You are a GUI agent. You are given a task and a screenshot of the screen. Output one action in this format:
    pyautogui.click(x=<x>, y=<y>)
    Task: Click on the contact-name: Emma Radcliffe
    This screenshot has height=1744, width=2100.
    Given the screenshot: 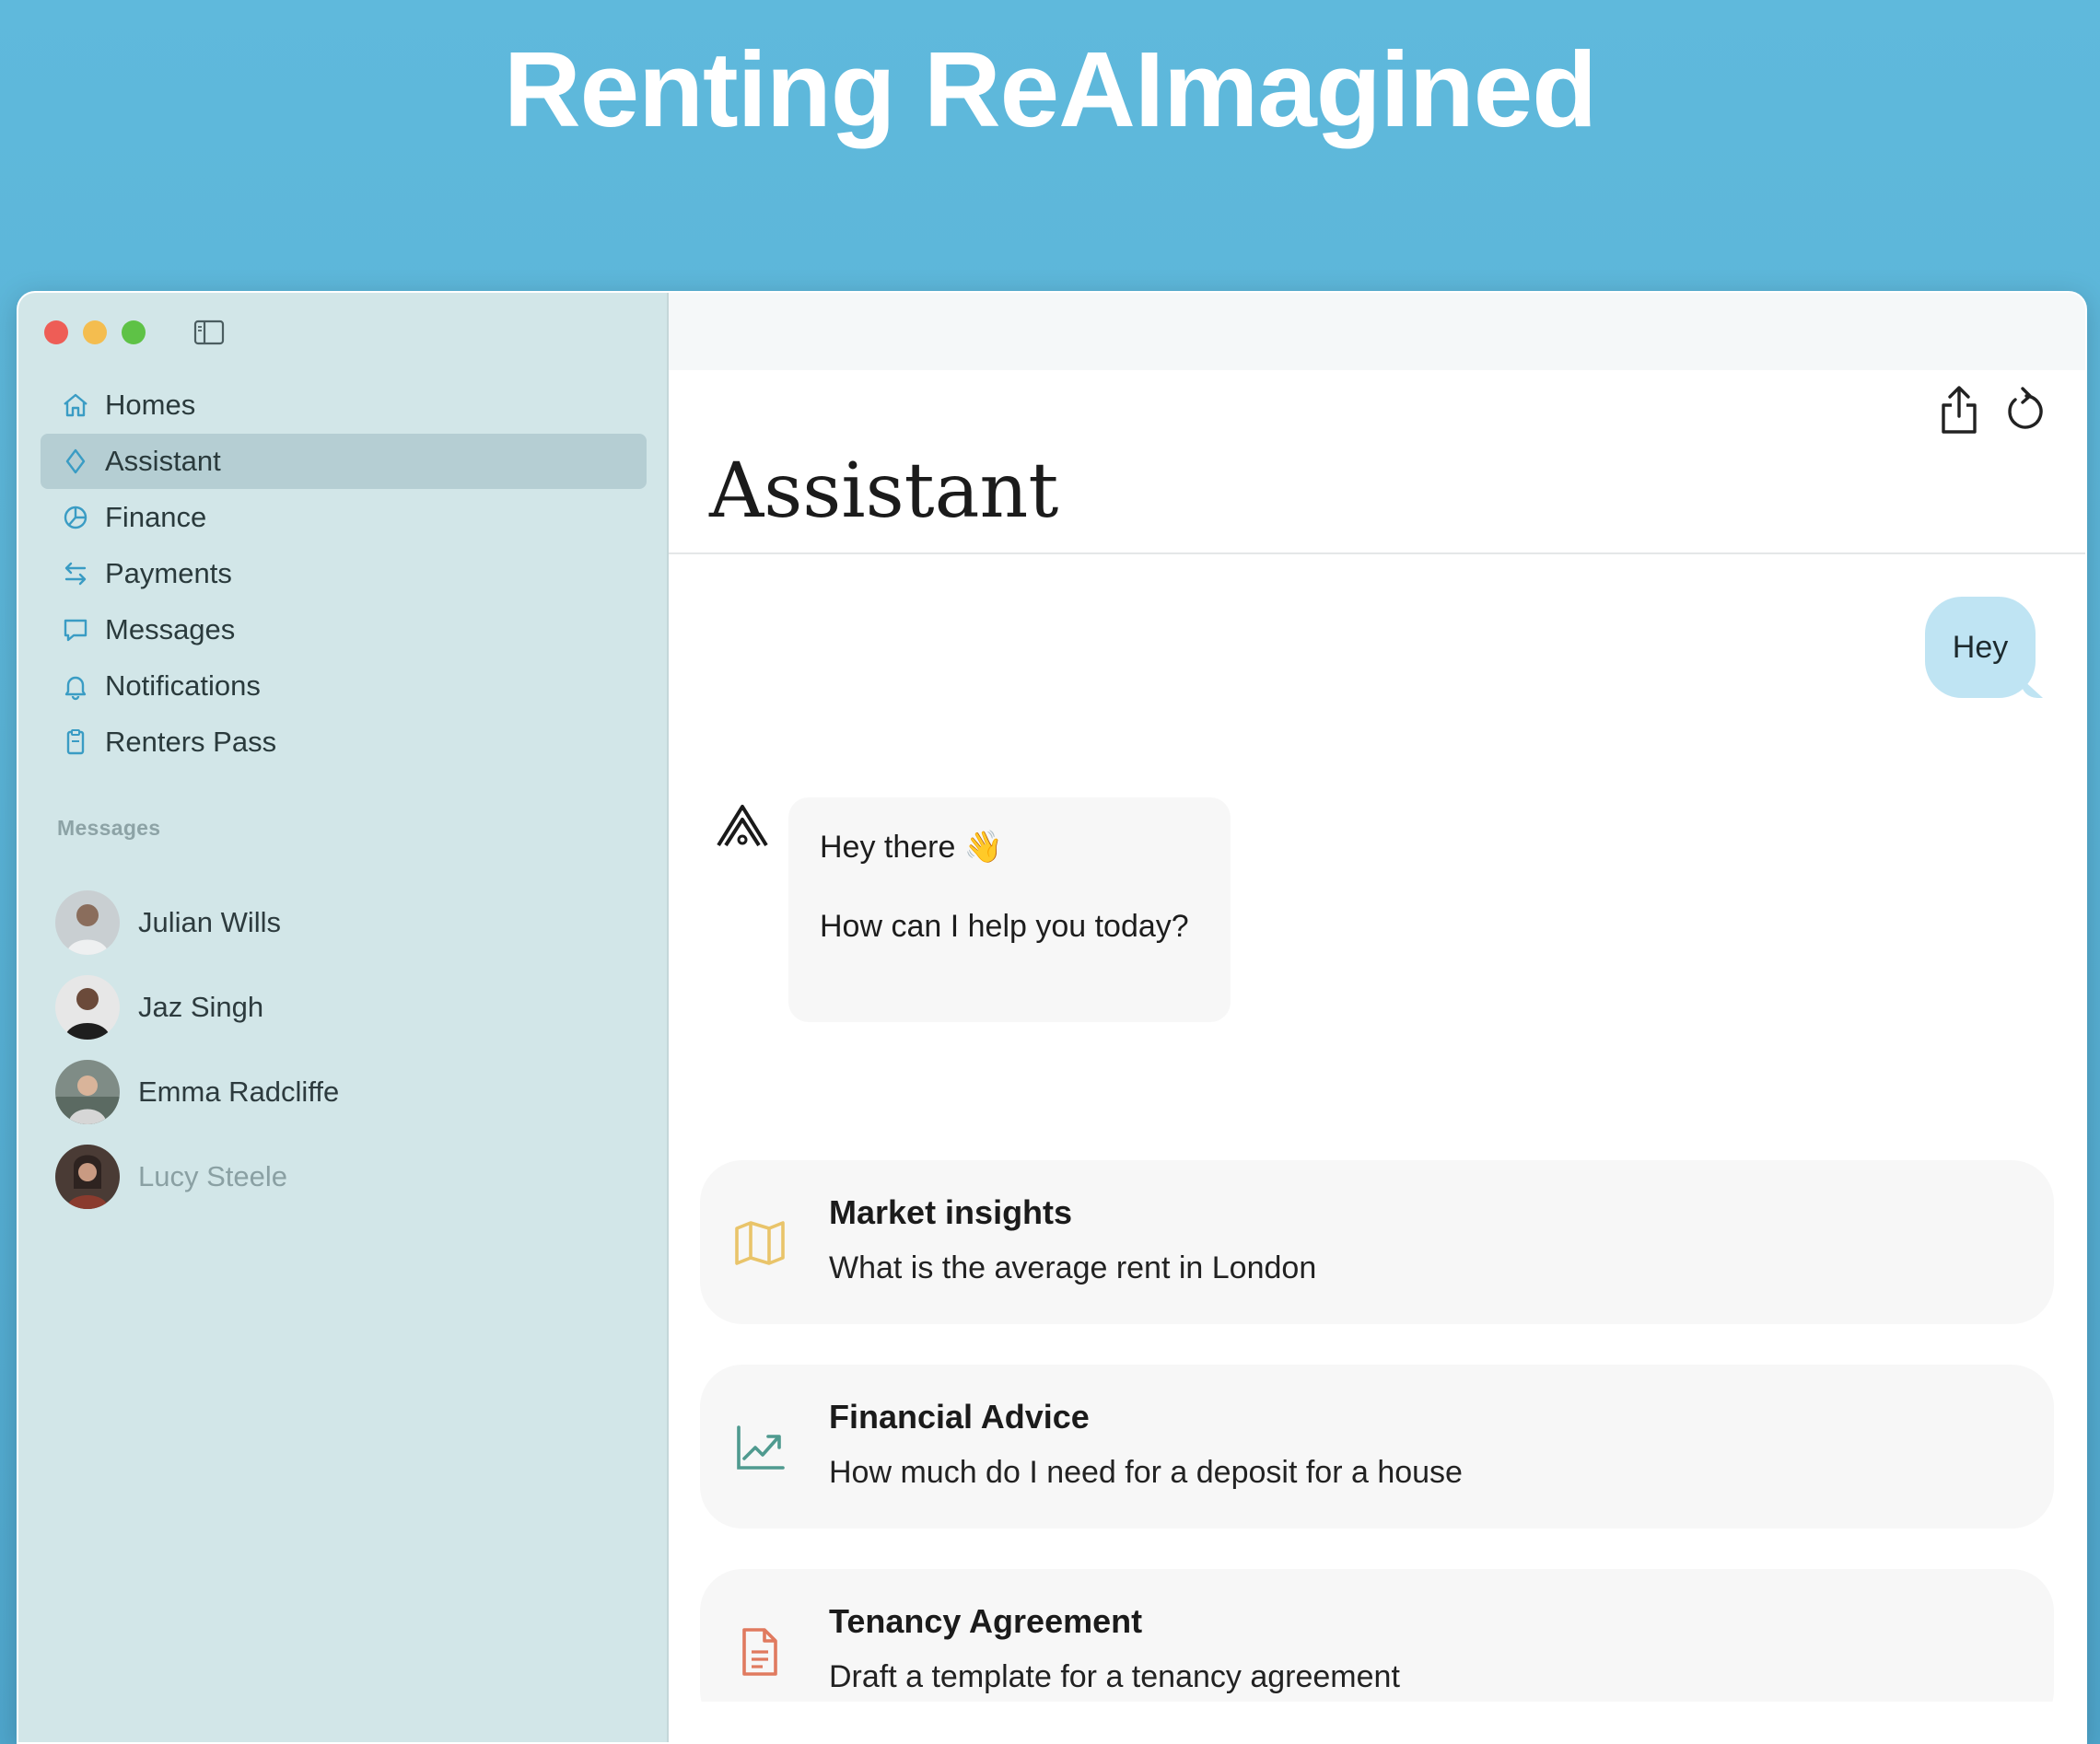 What is the action you would take?
    pyautogui.click(x=239, y=1092)
    